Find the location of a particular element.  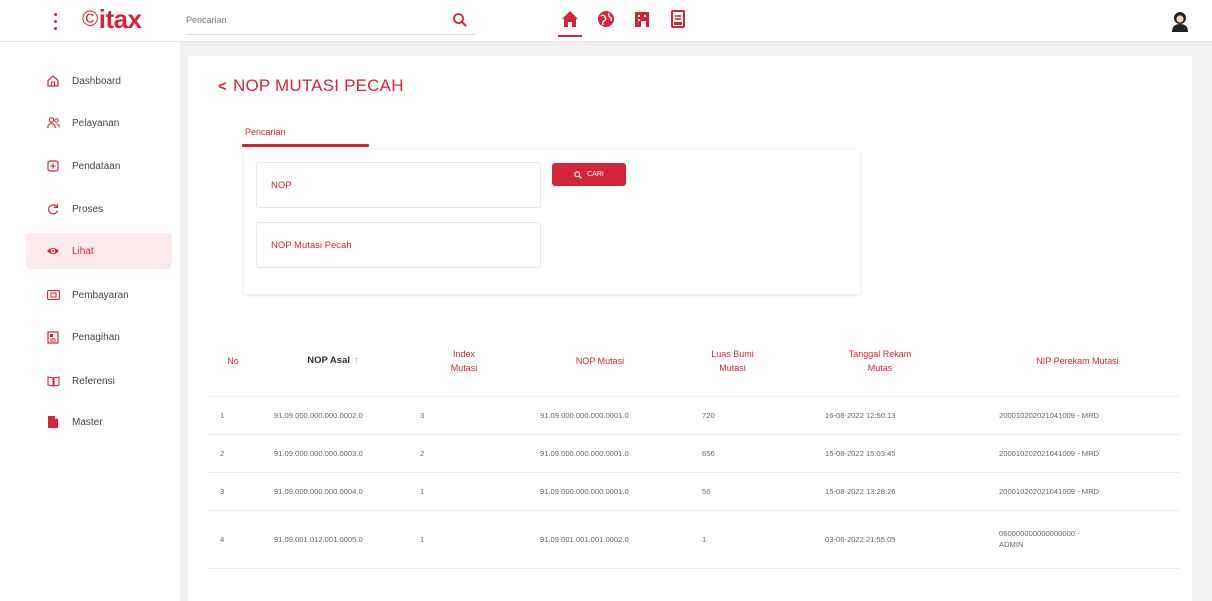

sidebar-item-pembayaran: Pembayaran is located at coordinates (99, 295).